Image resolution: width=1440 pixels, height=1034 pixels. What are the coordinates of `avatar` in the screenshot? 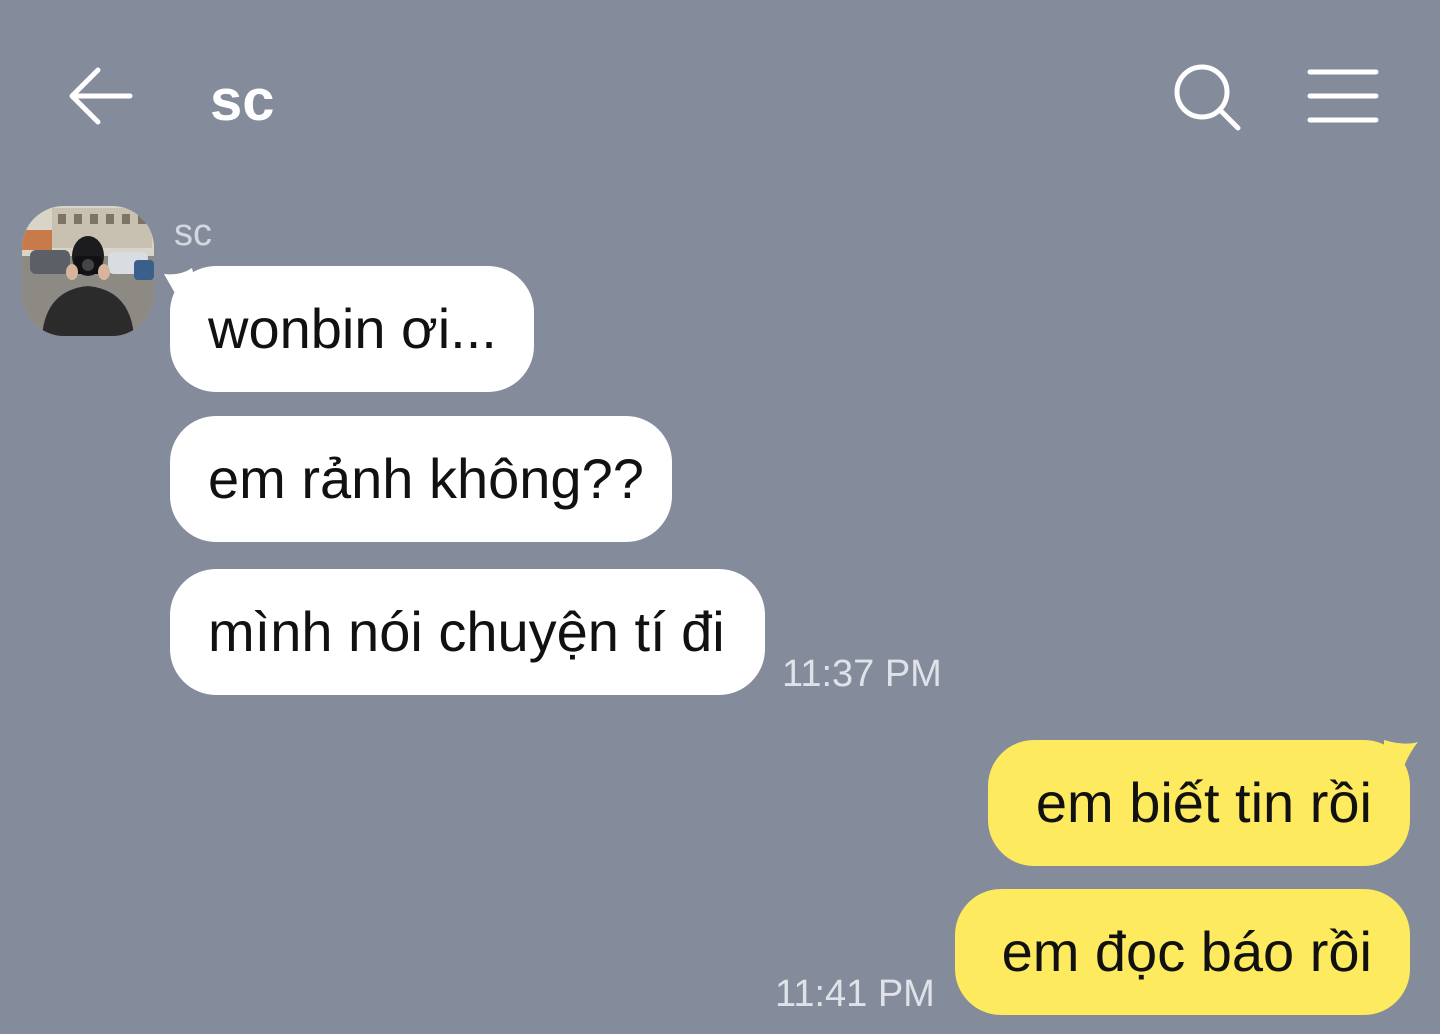 It's located at (88, 271).